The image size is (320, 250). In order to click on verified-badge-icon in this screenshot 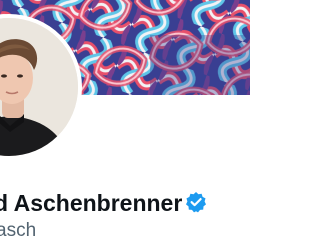, I will do `click(196, 202)`.